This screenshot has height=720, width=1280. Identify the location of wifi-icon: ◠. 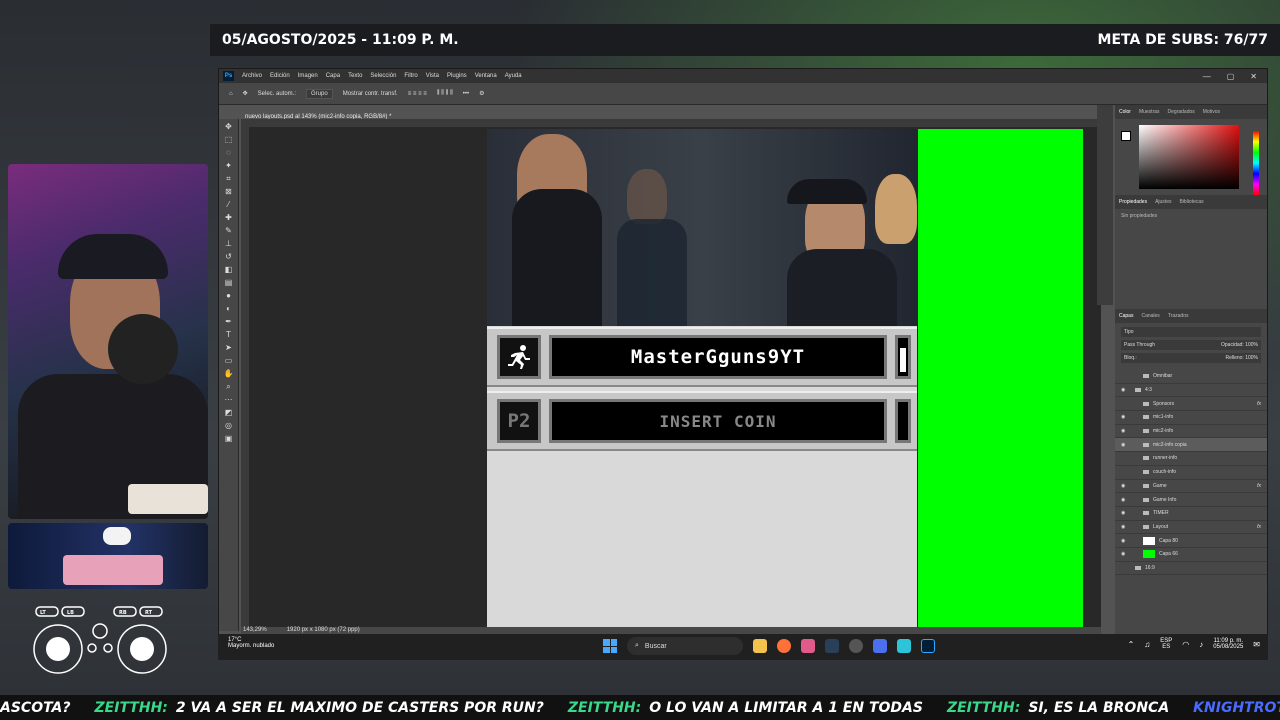
(1185, 644).